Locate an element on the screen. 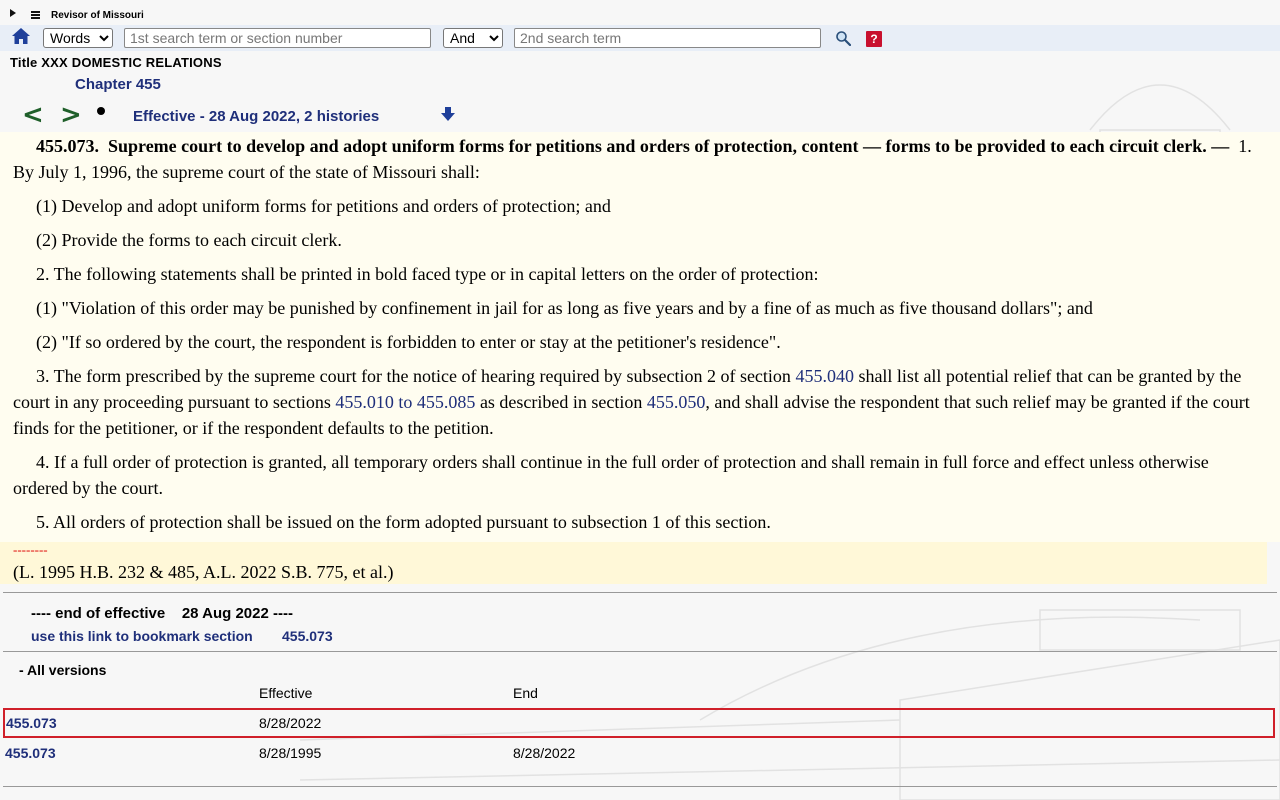 The image size is (1280, 800). section-nav: < > Effective - 28 Aug 2022, 2 histories is located at coordinates (640, 116).